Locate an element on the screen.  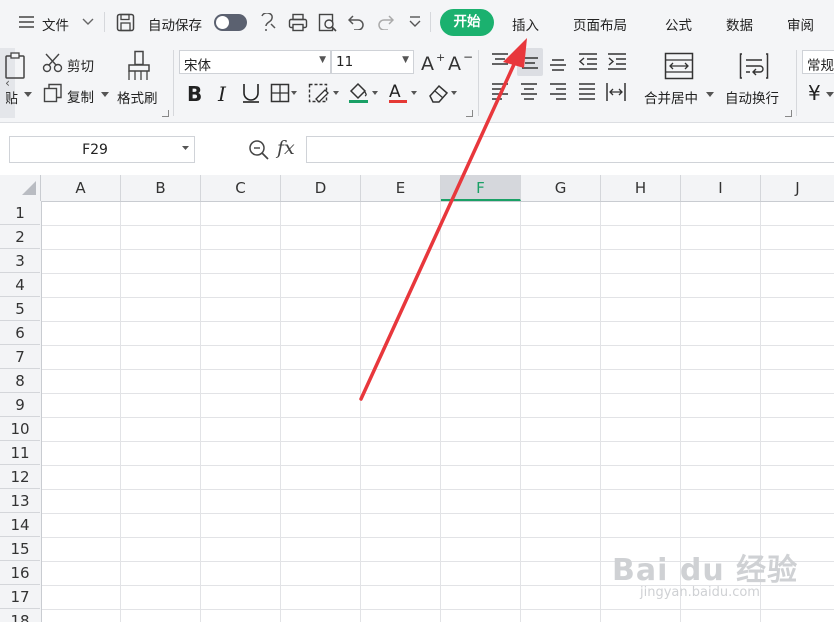
increase-indent-icon is located at coordinates (617, 62).